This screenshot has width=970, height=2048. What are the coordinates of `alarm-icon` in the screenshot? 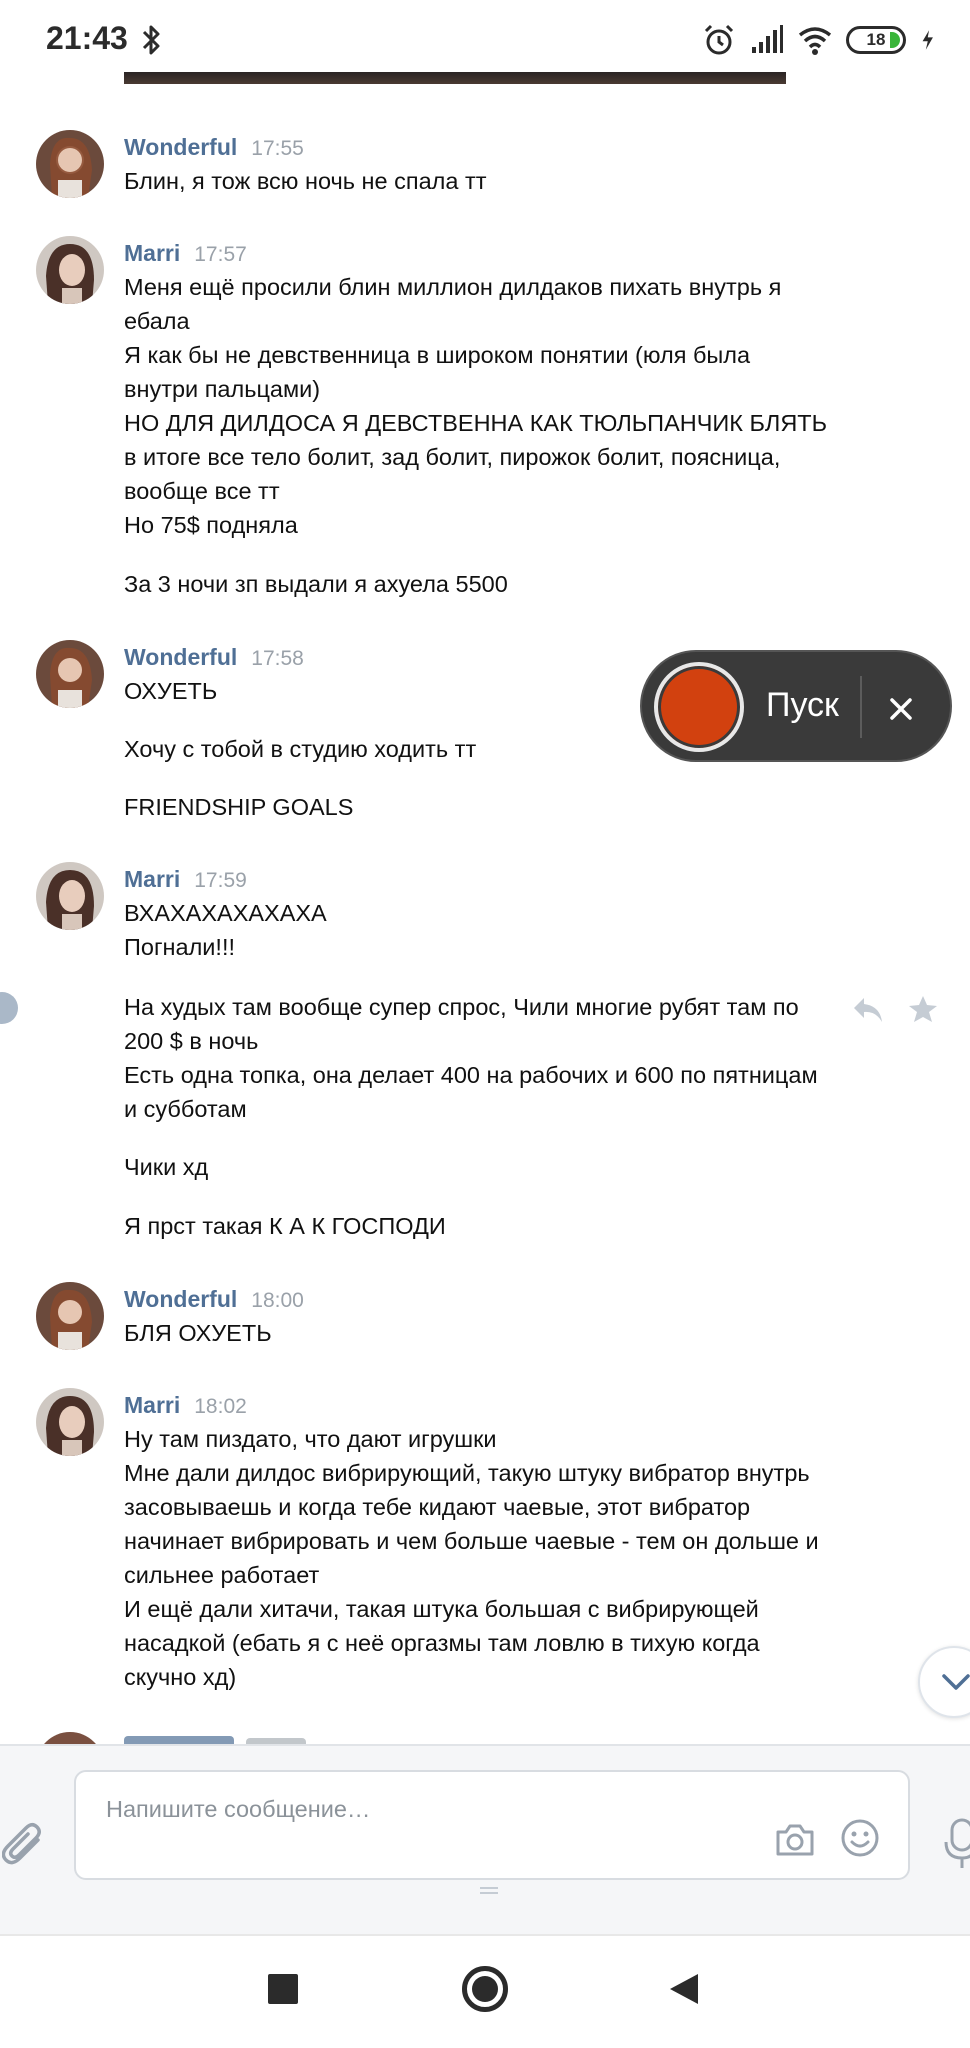 It's located at (719, 39).